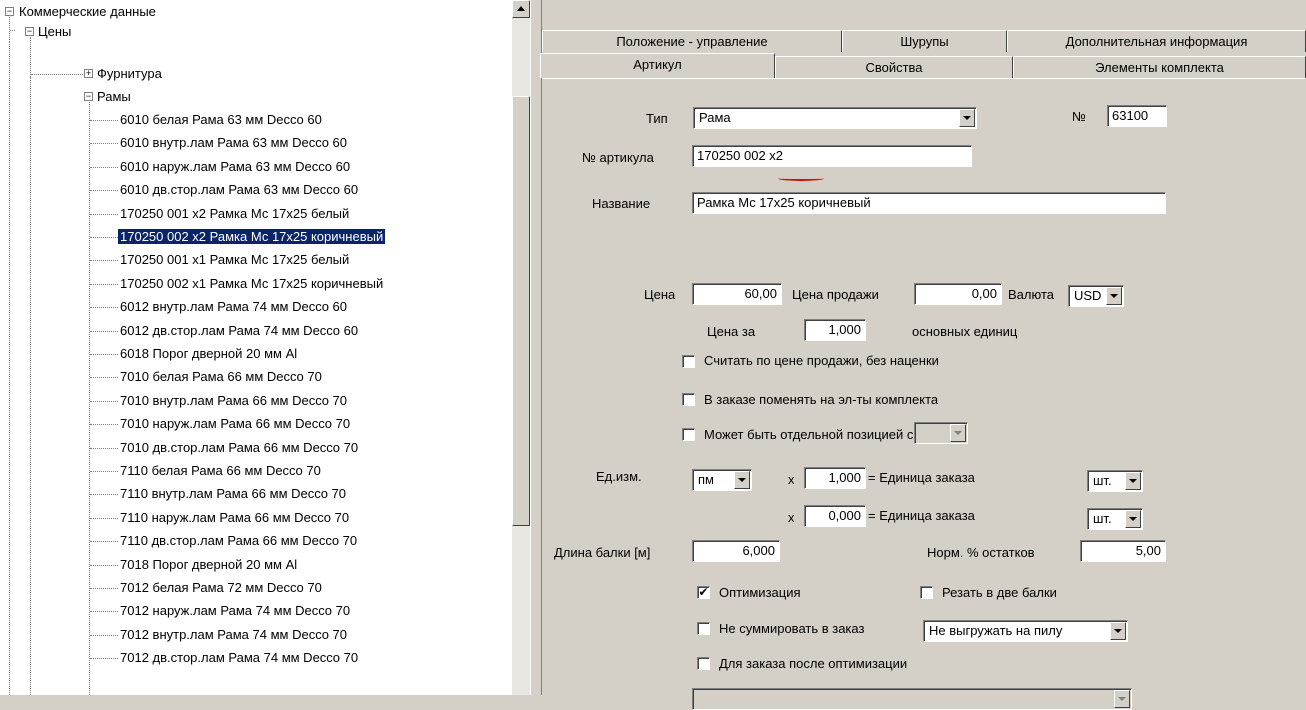 The width and height of the screenshot is (1306, 710). What do you see at coordinates (1137, 116) in the screenshot?
I see `number-field: 63100` at bounding box center [1137, 116].